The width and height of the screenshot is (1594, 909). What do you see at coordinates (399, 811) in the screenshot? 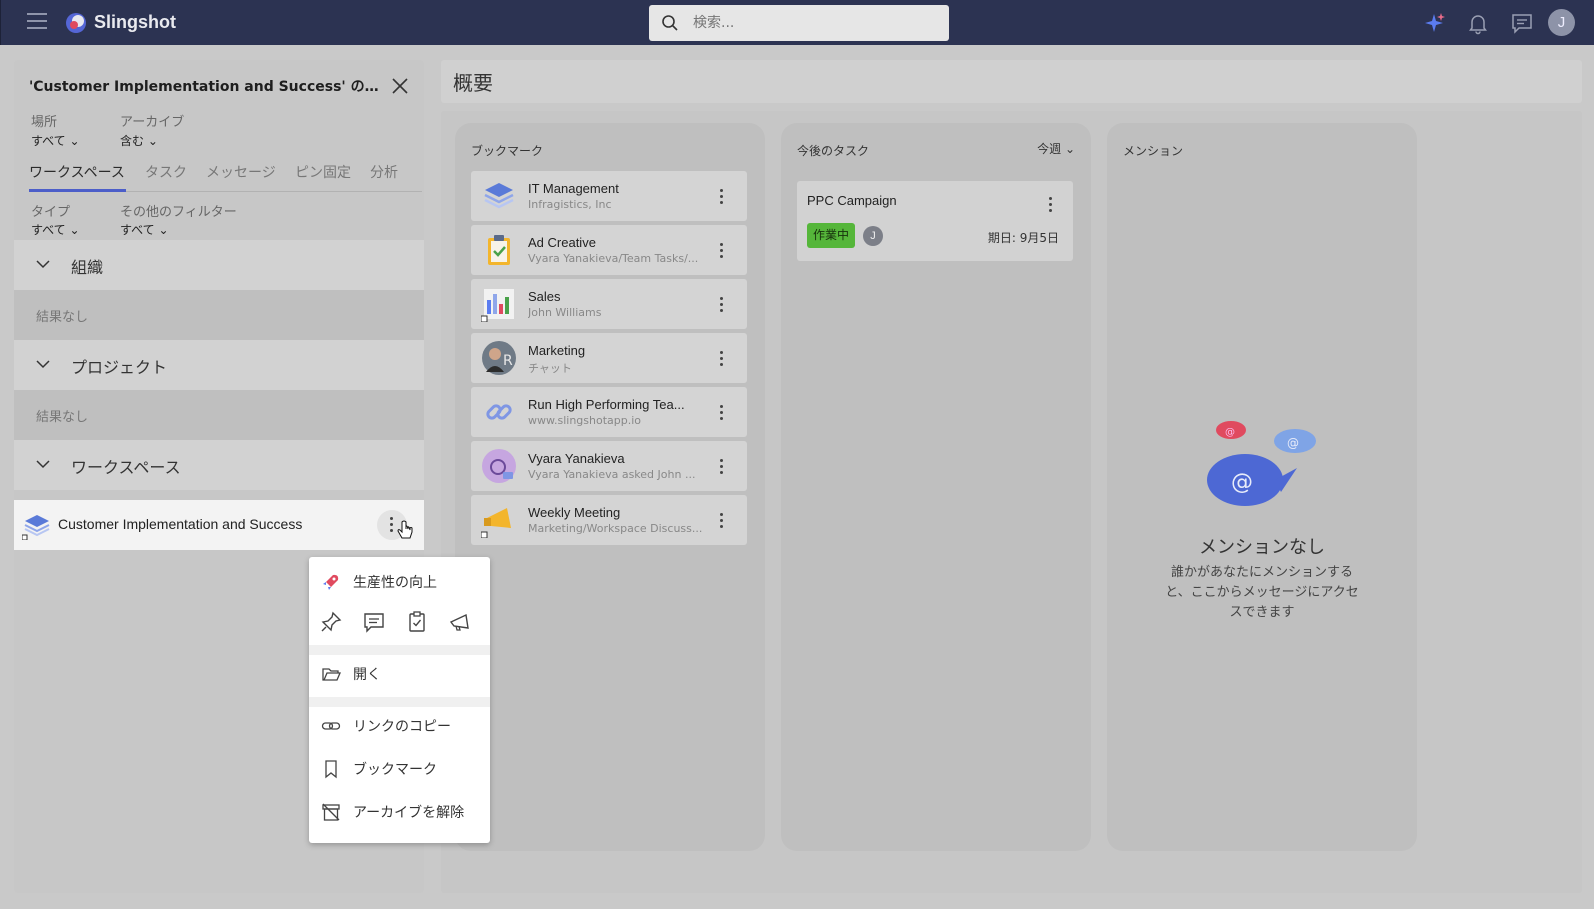
I see `menu-item-unarchive: アーカイブを解除` at bounding box center [399, 811].